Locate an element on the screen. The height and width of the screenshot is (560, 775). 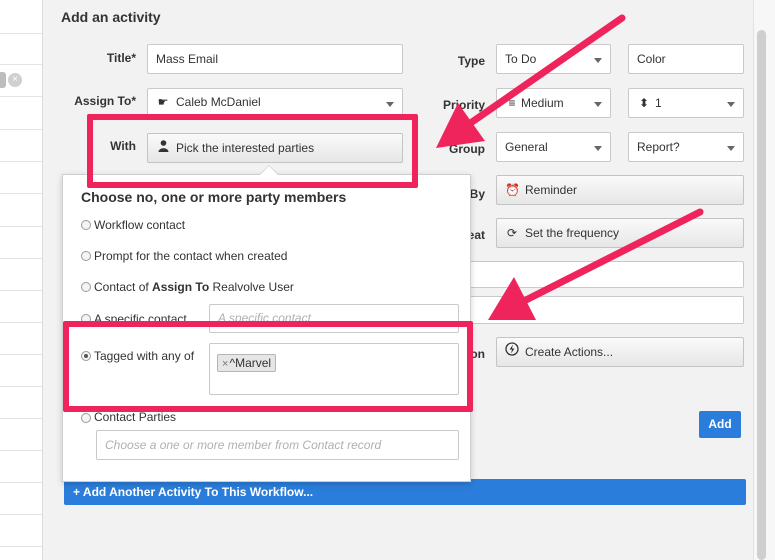
arrow-to-with-field is located at coordinates (531, 81).